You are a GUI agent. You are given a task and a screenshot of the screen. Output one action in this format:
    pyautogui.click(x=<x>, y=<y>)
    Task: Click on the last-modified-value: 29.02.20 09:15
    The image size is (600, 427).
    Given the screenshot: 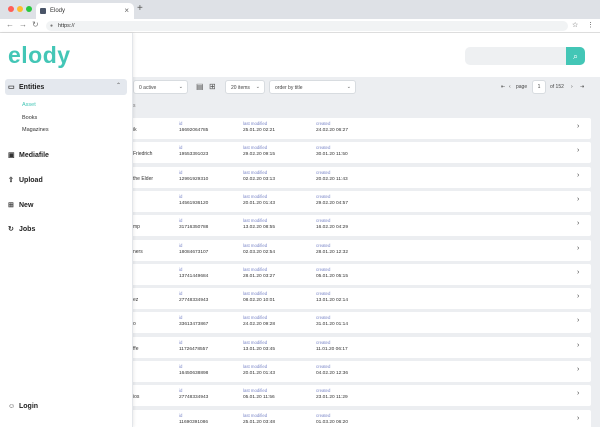 What is the action you would take?
    pyautogui.click(x=259, y=155)
    